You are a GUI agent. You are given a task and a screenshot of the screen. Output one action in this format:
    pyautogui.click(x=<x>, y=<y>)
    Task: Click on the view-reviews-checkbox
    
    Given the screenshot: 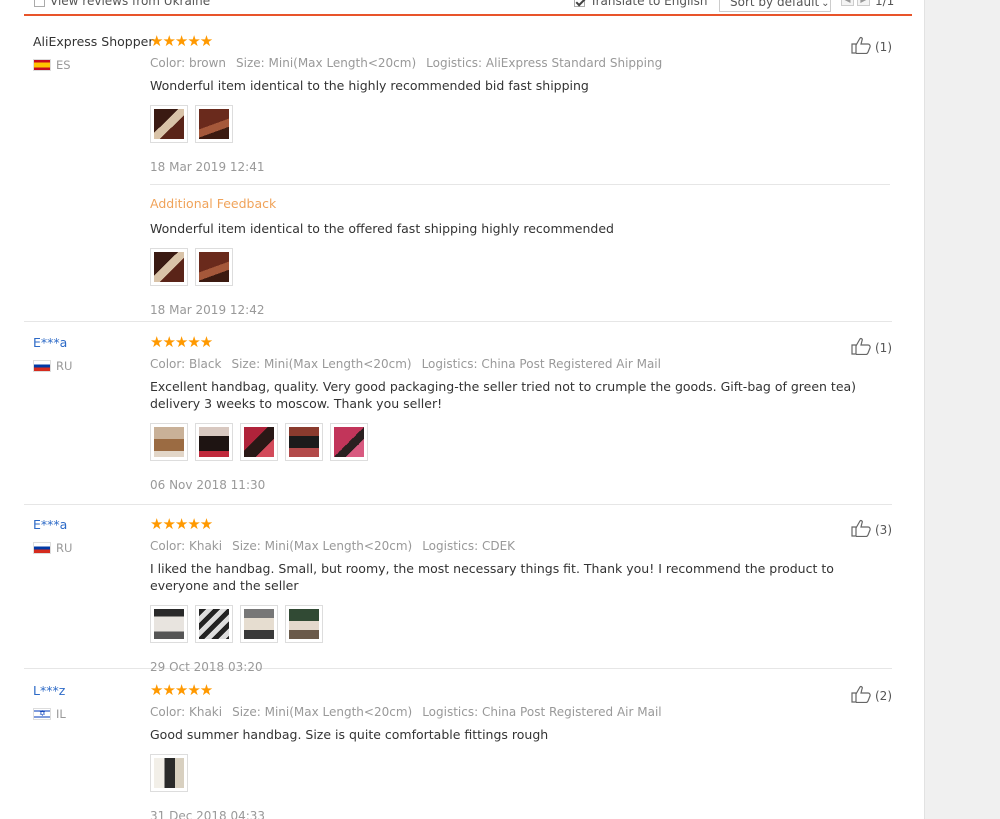 What is the action you would take?
    pyautogui.click(x=39, y=3)
    